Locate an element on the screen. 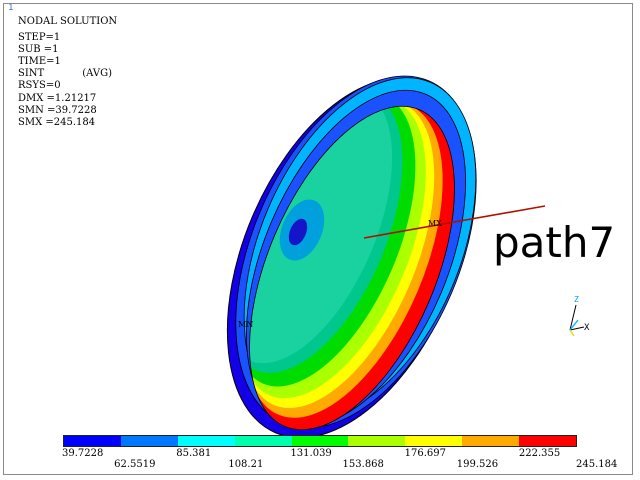  max-marker: MX is located at coordinates (435, 223).